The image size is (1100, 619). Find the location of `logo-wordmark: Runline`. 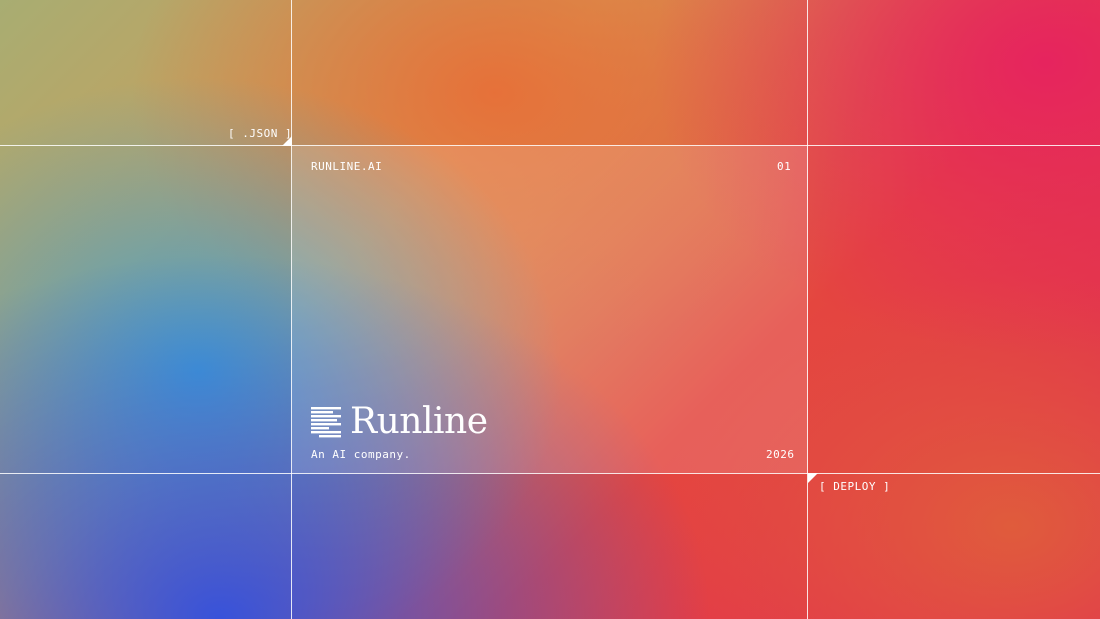

logo-wordmark: Runline is located at coordinates (419, 421).